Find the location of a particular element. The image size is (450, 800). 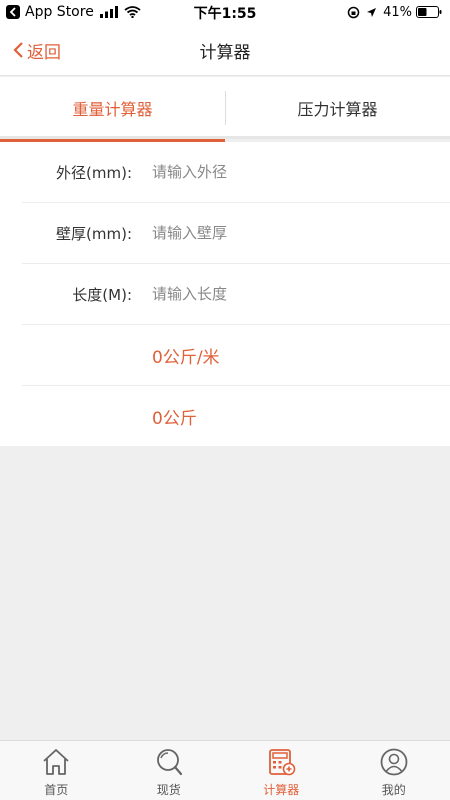

status-bar: App Store 下午1:55 41% is located at coordinates (225, 12).